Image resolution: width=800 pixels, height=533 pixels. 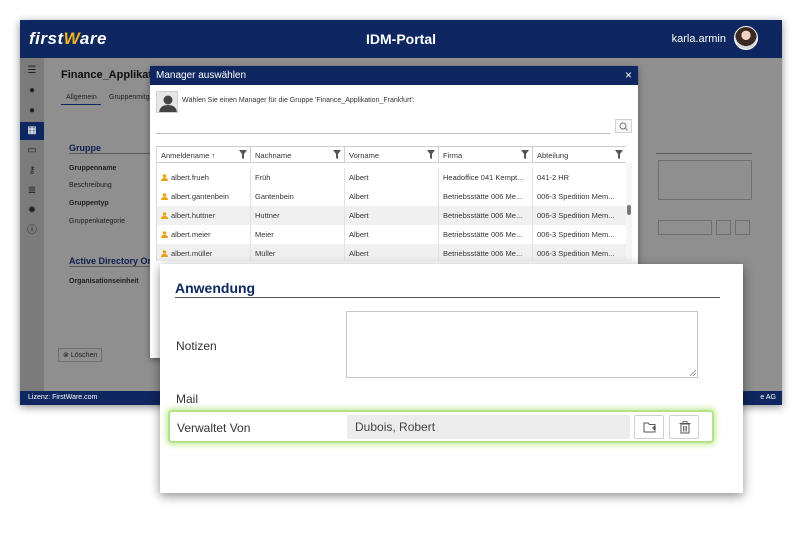 What do you see at coordinates (63, 397) in the screenshot?
I see `license-text: Lizenz: FirstWare.com` at bounding box center [63, 397].